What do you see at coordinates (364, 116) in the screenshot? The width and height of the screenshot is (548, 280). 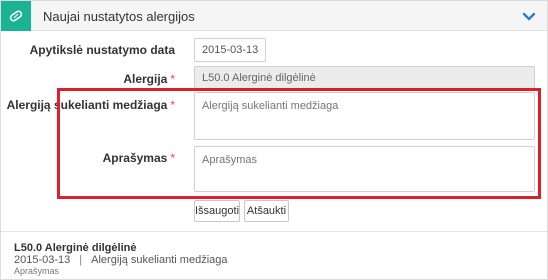 I see `allergen-textarea` at bounding box center [364, 116].